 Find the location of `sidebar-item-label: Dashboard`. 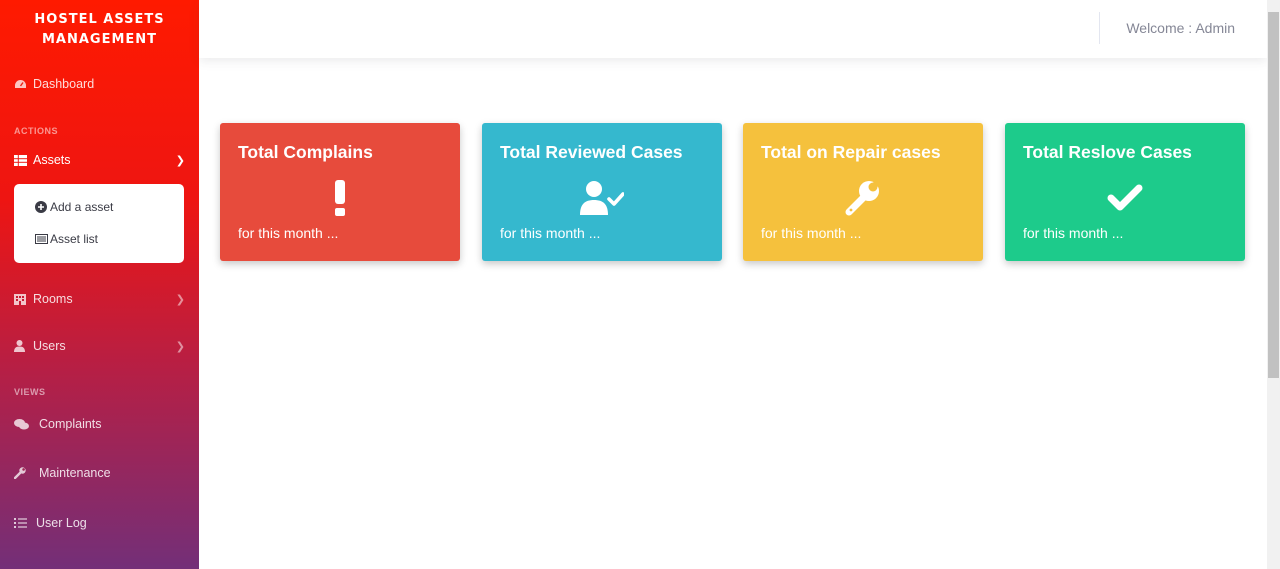

sidebar-item-label: Dashboard is located at coordinates (64, 84).